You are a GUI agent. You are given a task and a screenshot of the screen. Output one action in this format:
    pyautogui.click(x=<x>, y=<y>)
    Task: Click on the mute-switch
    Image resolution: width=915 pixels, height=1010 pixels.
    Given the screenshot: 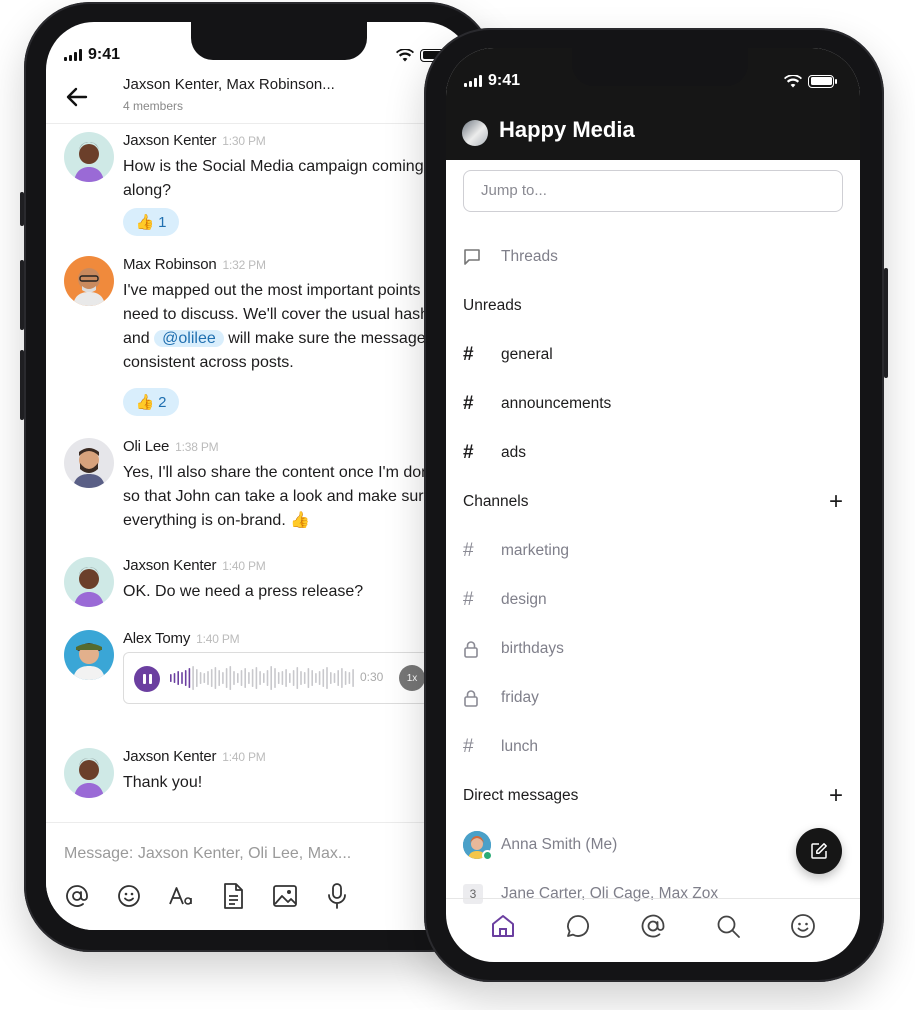 What is the action you would take?
    pyautogui.click(x=22, y=209)
    